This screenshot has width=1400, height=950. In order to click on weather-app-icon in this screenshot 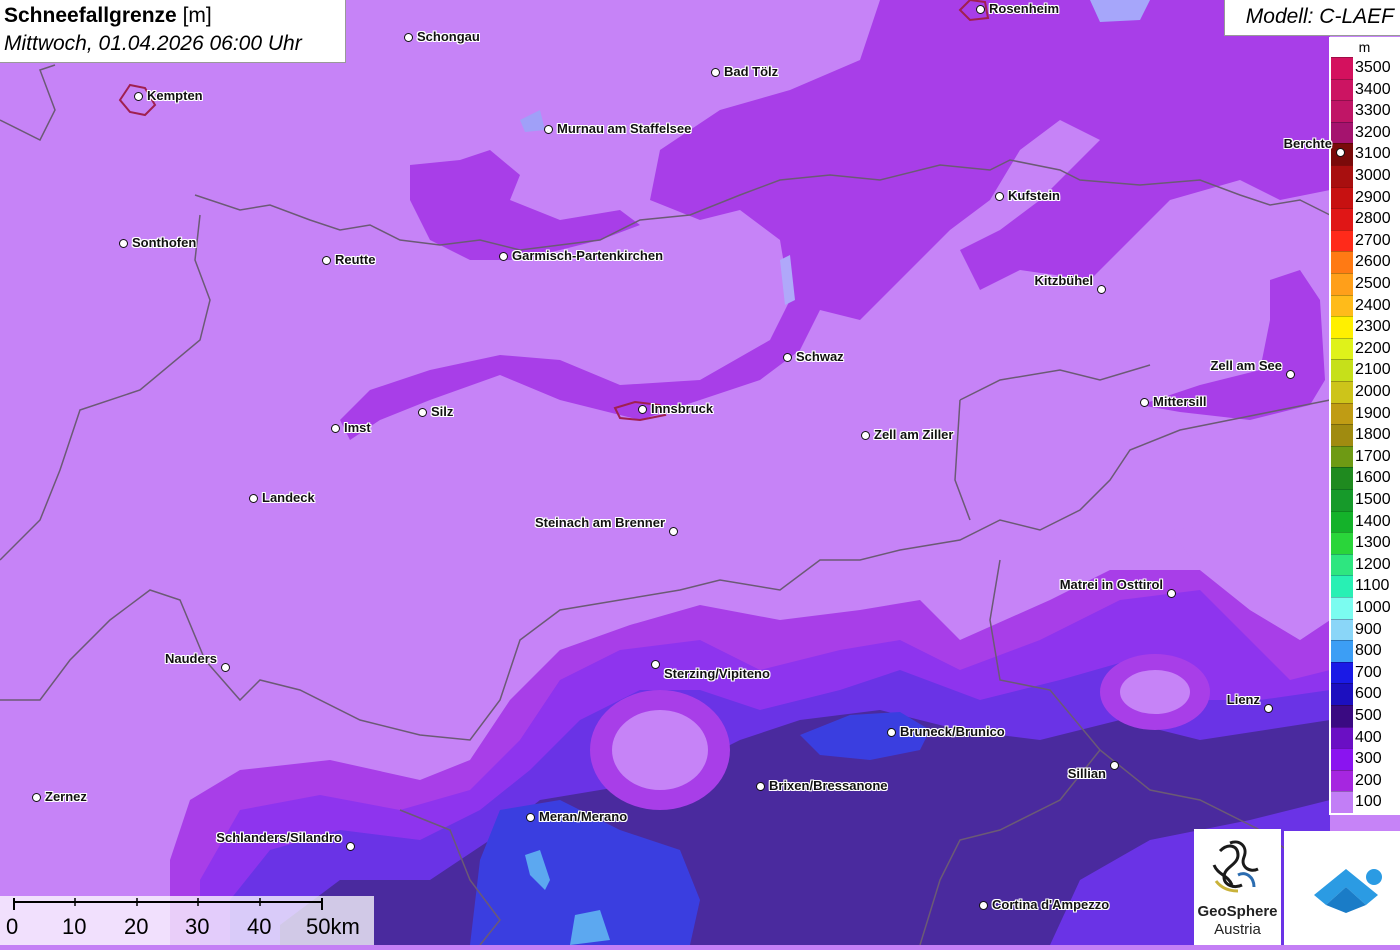, I will do `click(1342, 888)`.